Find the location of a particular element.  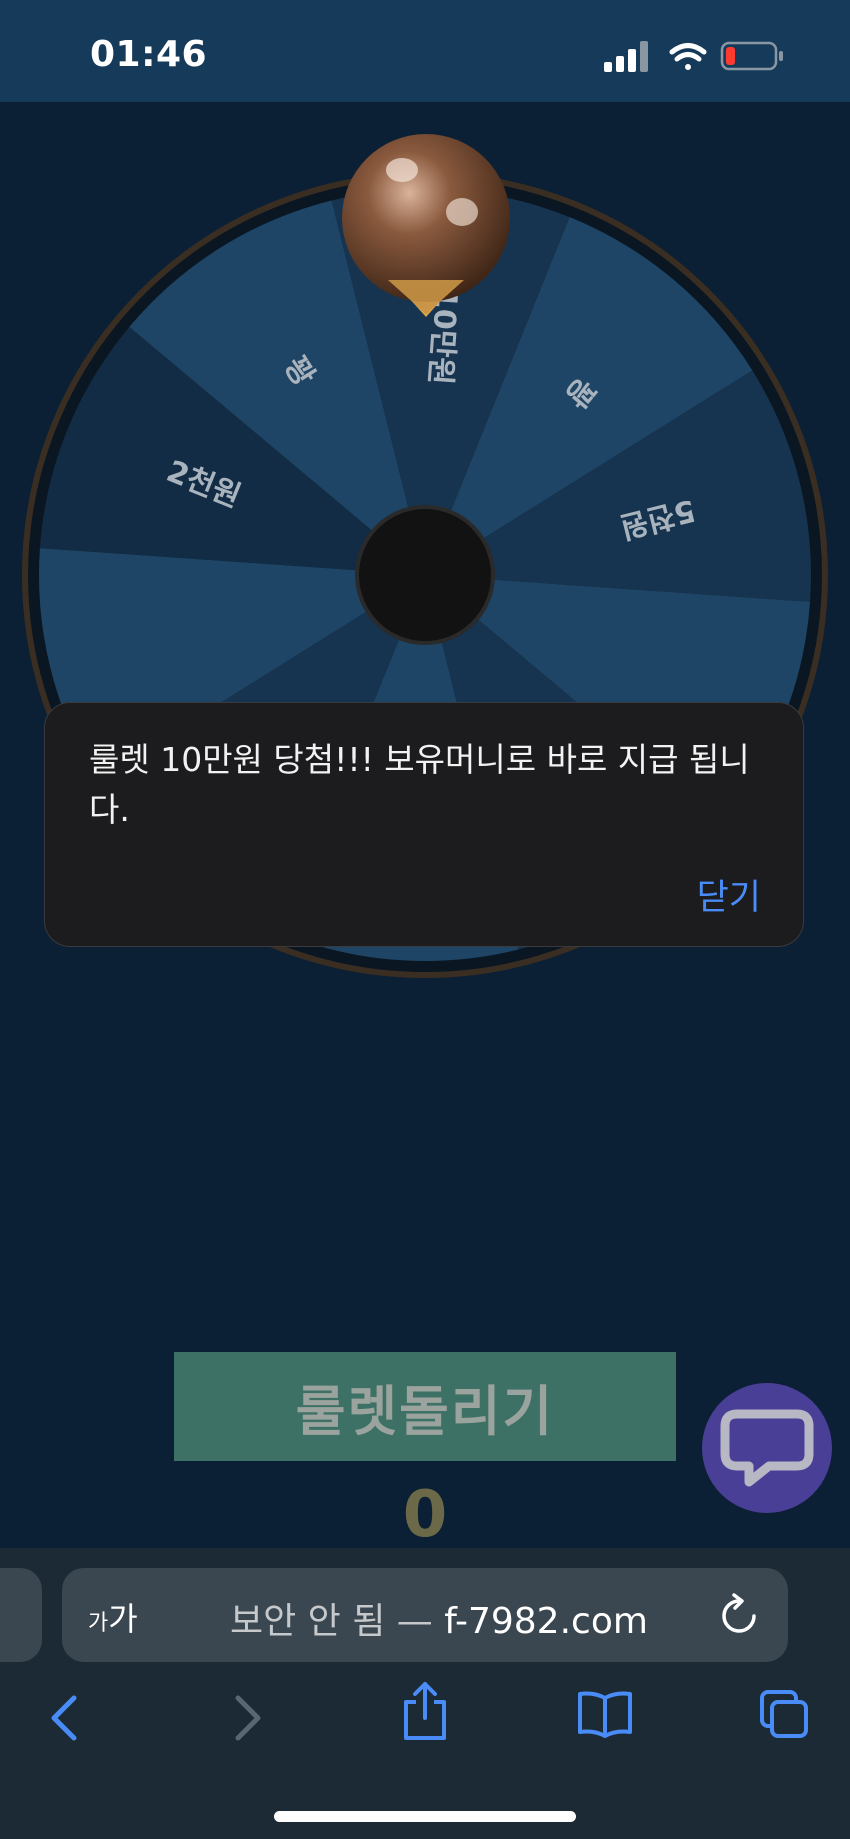

tabs-icon is located at coordinates (784, 1716).